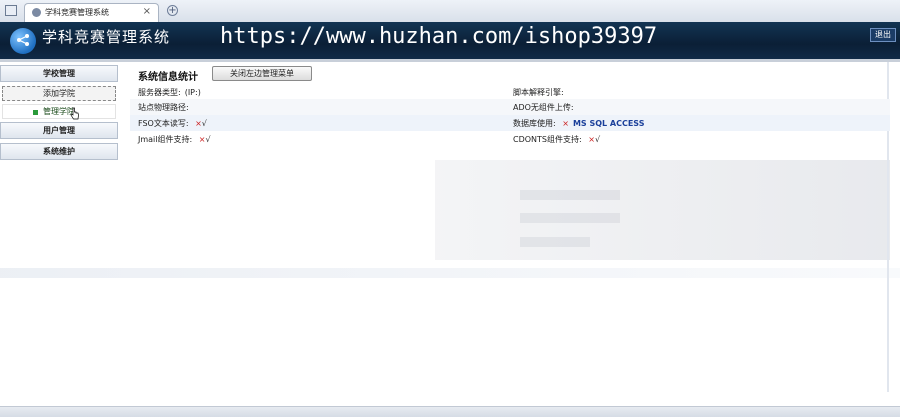 Image resolution: width=900 pixels, height=417 pixels. I want to click on info-label: Jmail组件支持: ×√, so click(174, 139).